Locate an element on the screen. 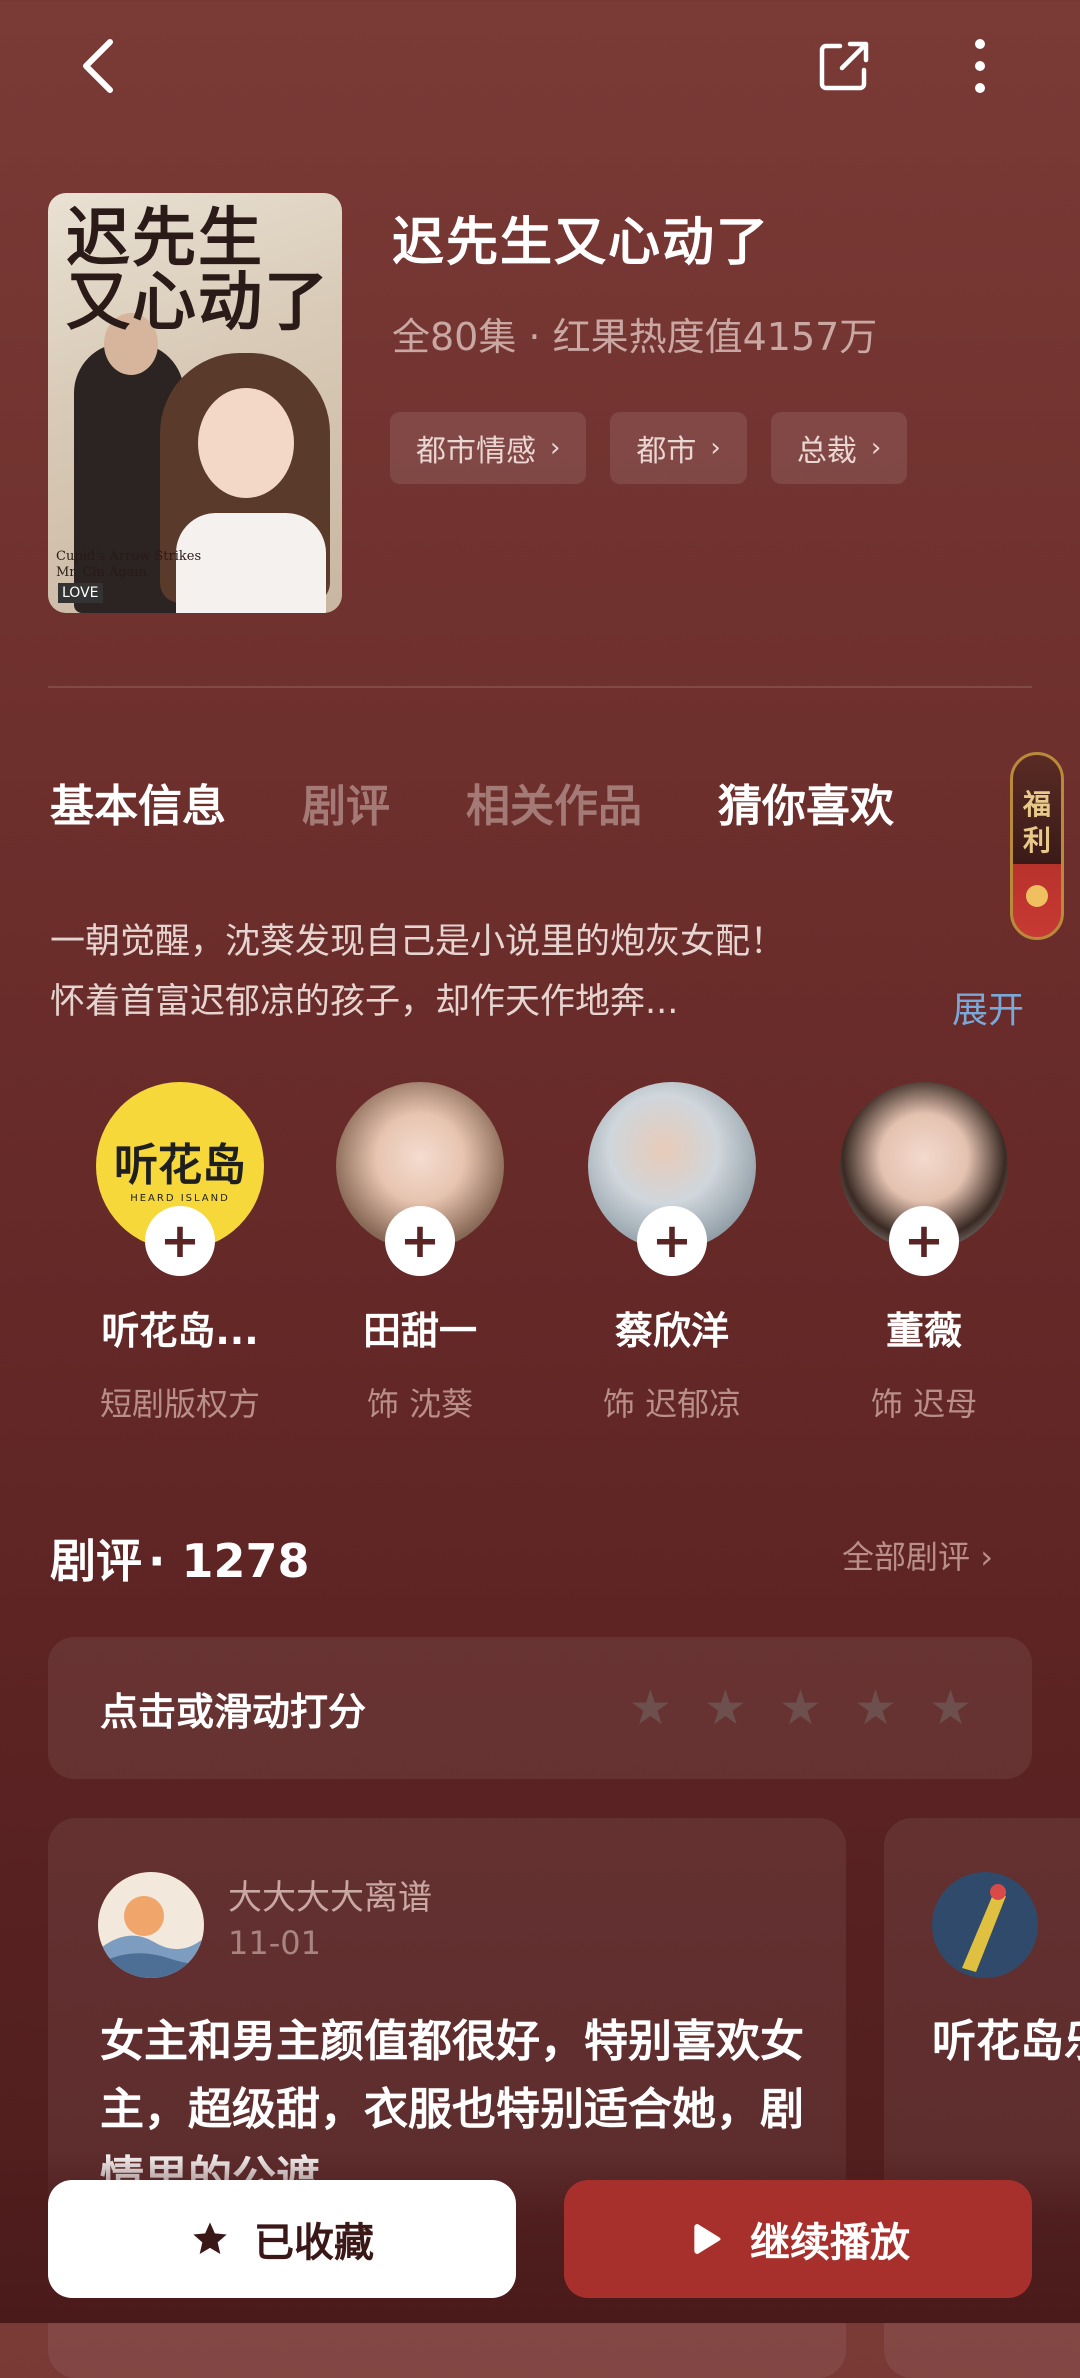  more-vertical-icon is located at coordinates (980, 66).